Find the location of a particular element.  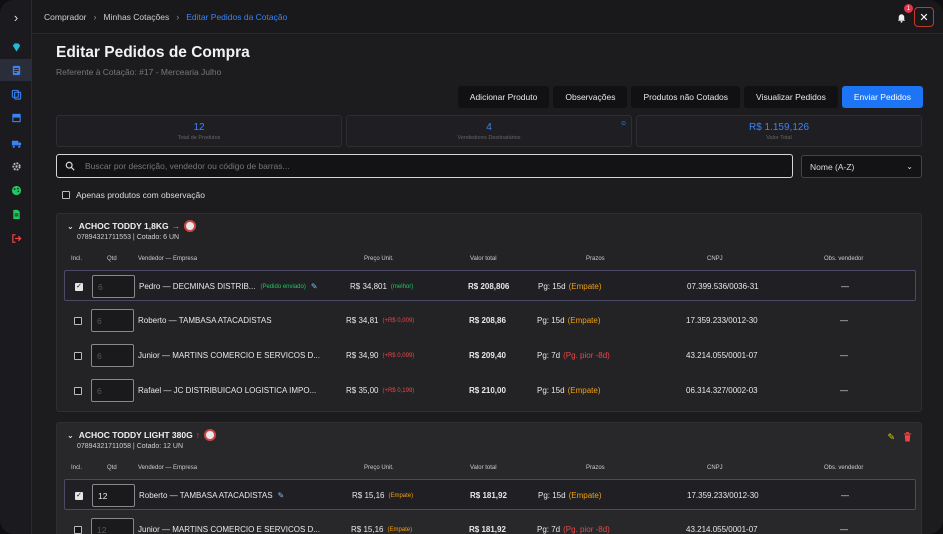

payment-term-tag: (Empate) is located at coordinates (584, 320).